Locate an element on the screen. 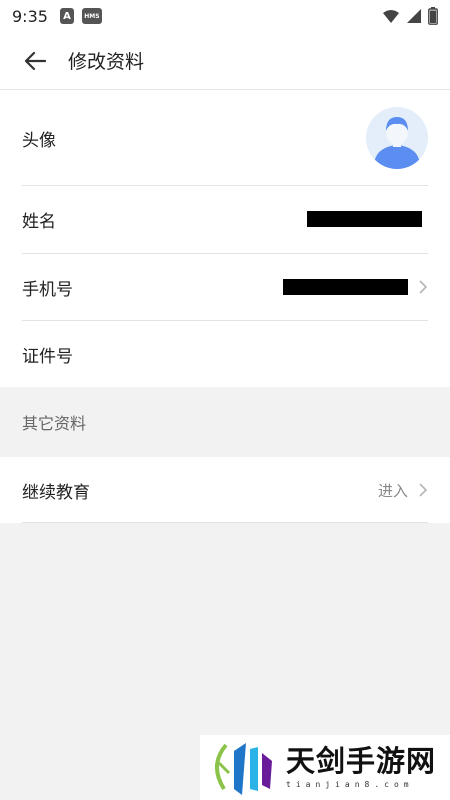 This screenshot has width=450, height=800. watermark-title: 天剑手游网 is located at coordinates (361, 761).